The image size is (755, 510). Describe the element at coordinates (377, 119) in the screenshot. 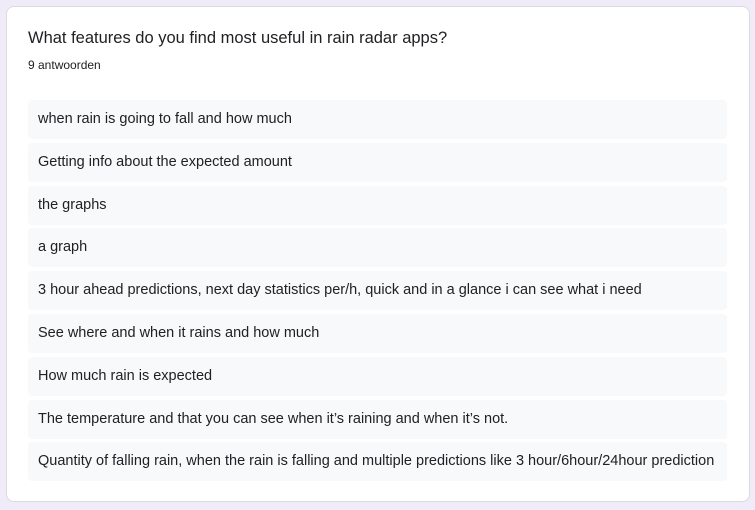

I see `answer-item: when rain is going to fall and how much` at that location.